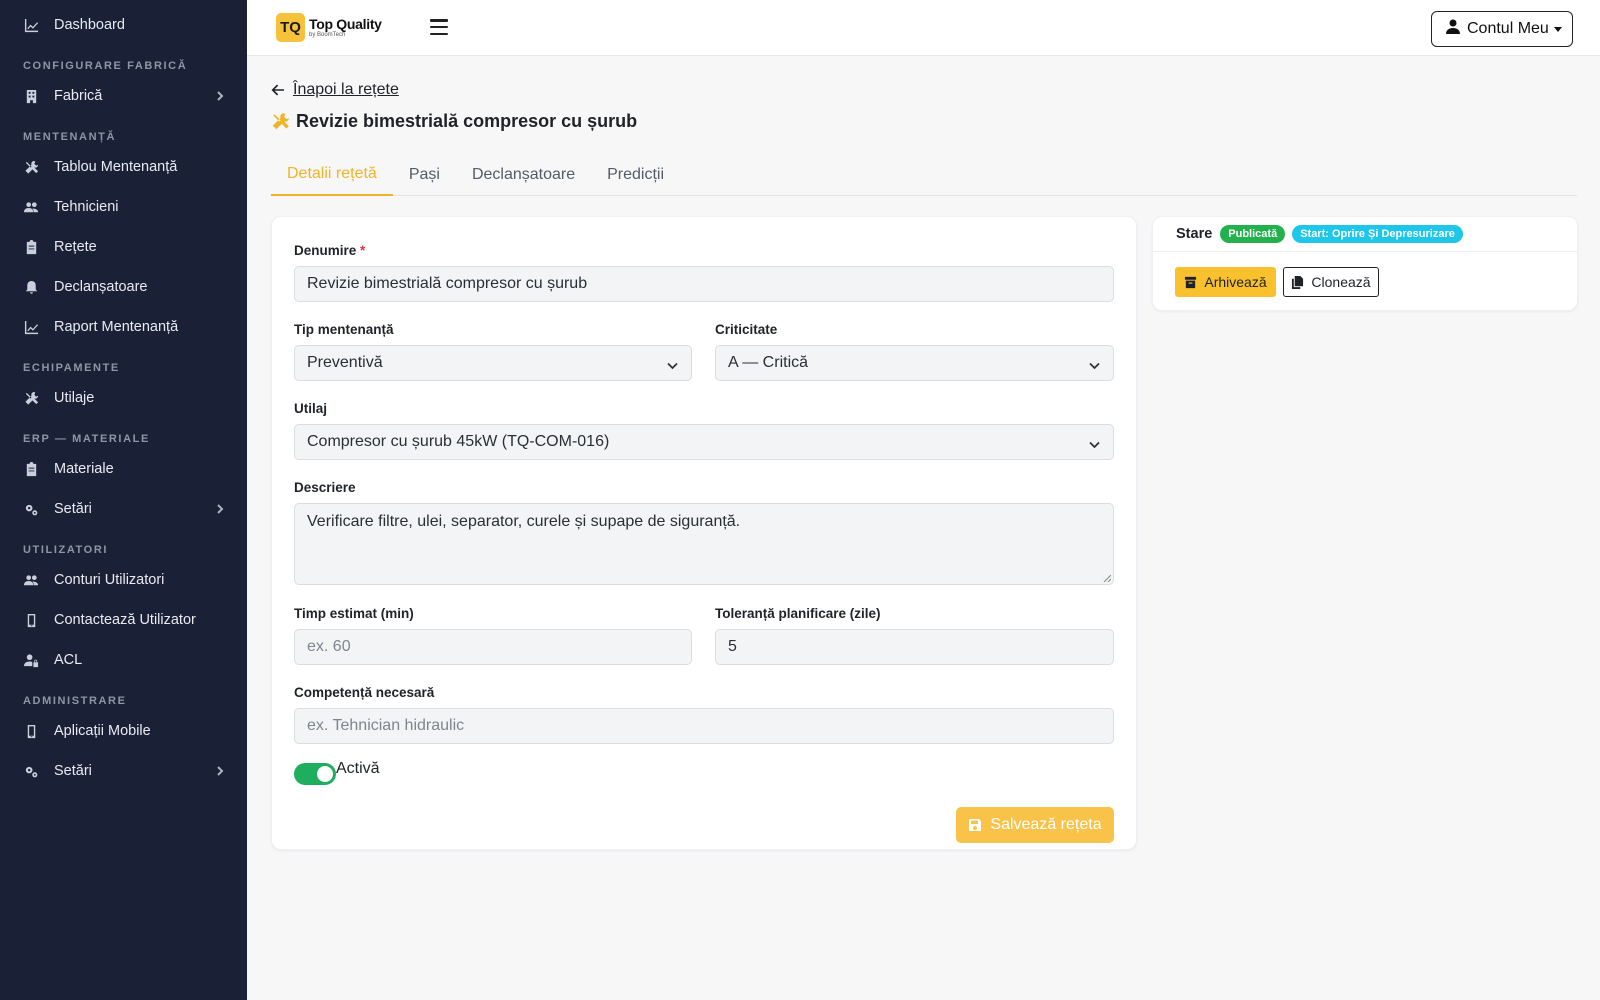 This screenshot has height=1000, width=1600. Describe the element at coordinates (1557, 29) in the screenshot. I see `caret-down-icon` at that location.